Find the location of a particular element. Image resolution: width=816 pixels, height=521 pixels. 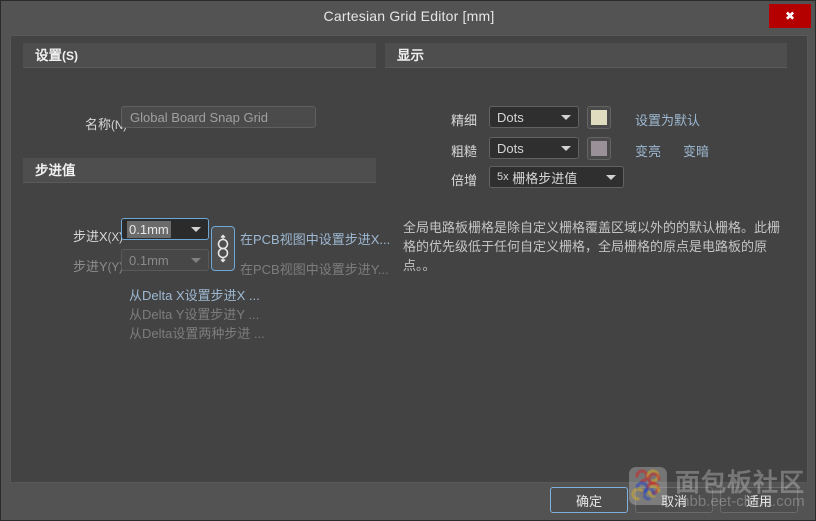

grid-name-input is located at coordinates (218, 117).